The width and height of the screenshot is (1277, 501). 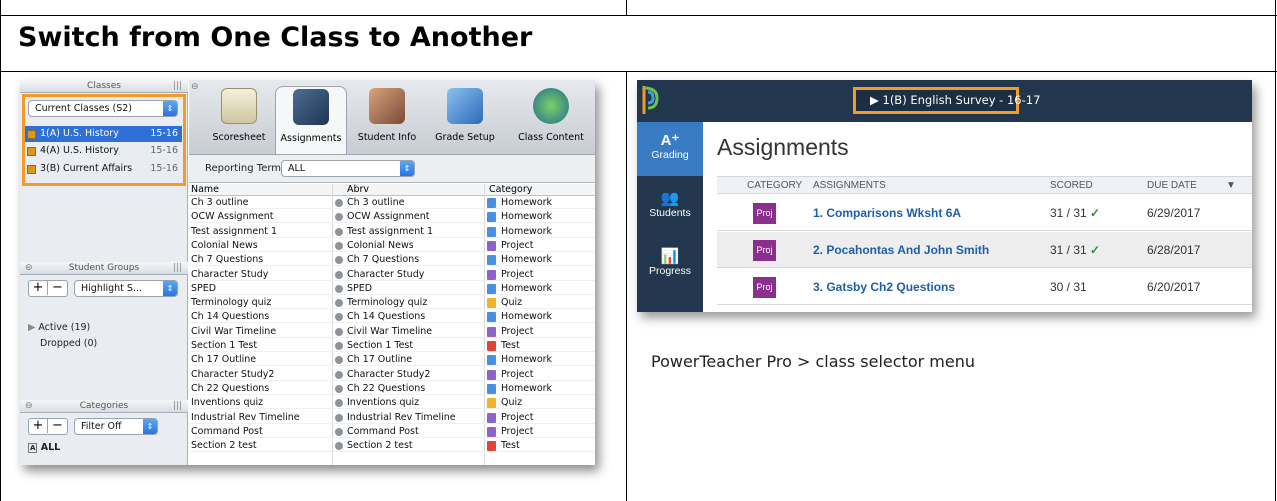 What do you see at coordinates (884, 287) in the screenshot?
I see `assignment-link: 3. Gatsby Ch2 Questions` at bounding box center [884, 287].